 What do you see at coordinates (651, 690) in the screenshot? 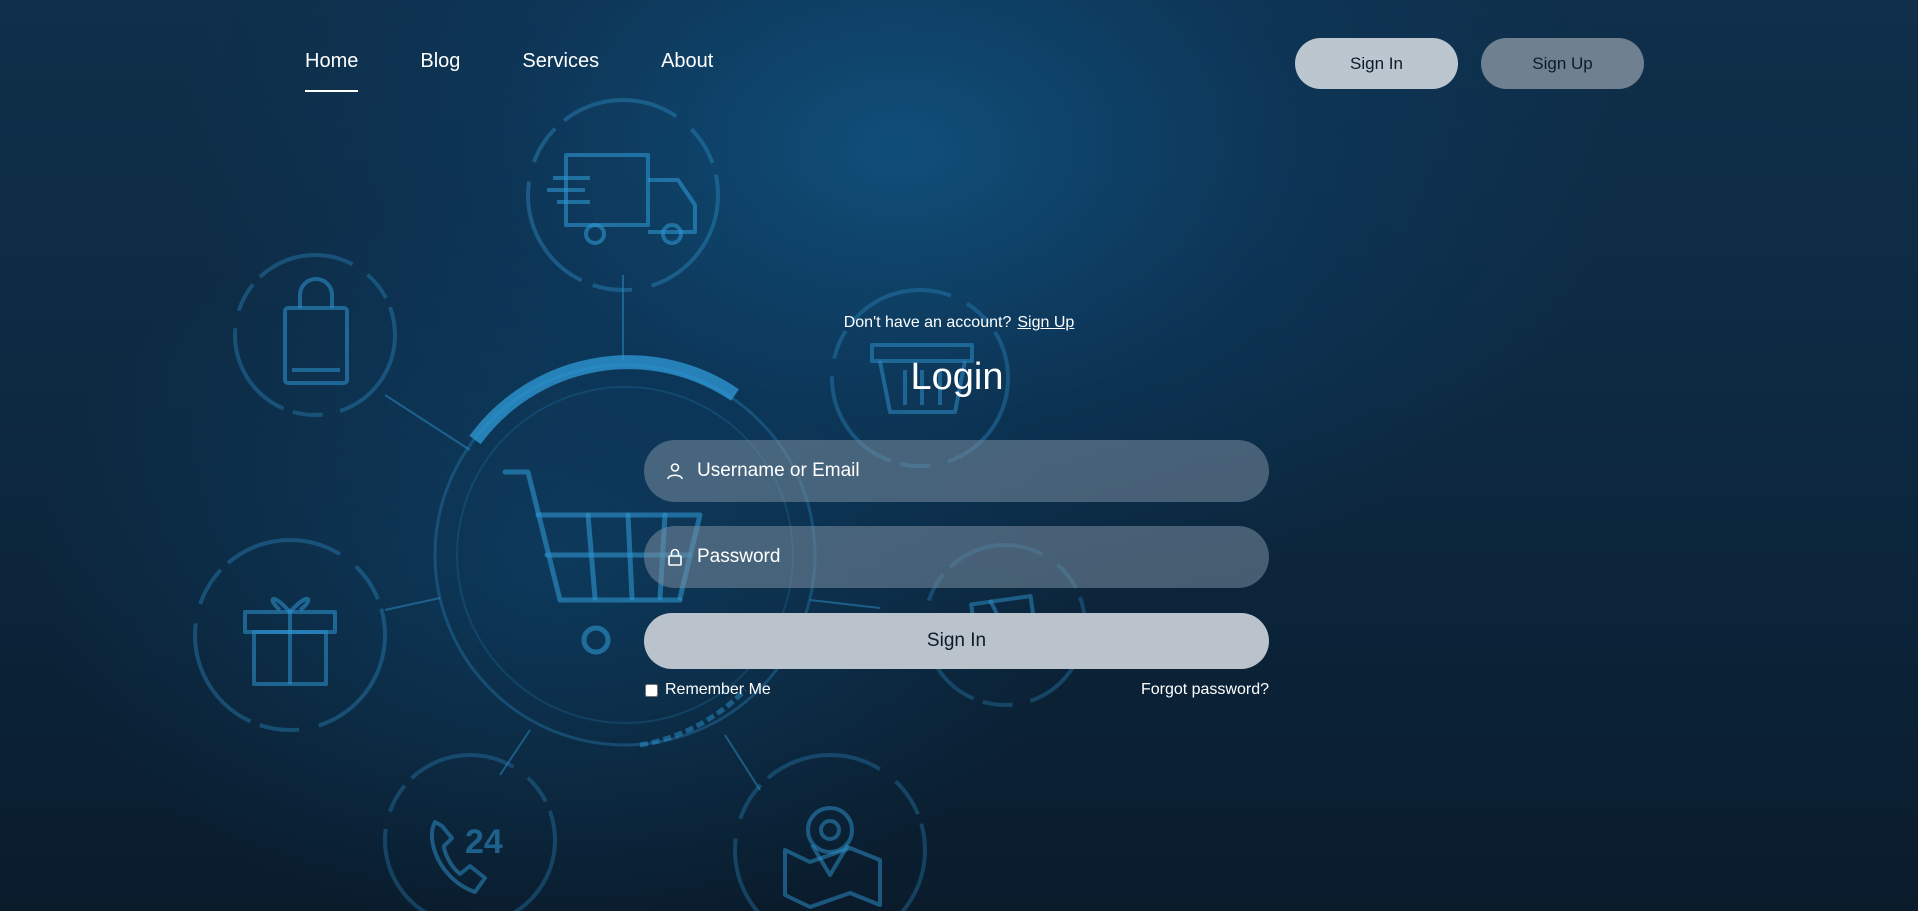
I see `remember-me-checkbox` at bounding box center [651, 690].